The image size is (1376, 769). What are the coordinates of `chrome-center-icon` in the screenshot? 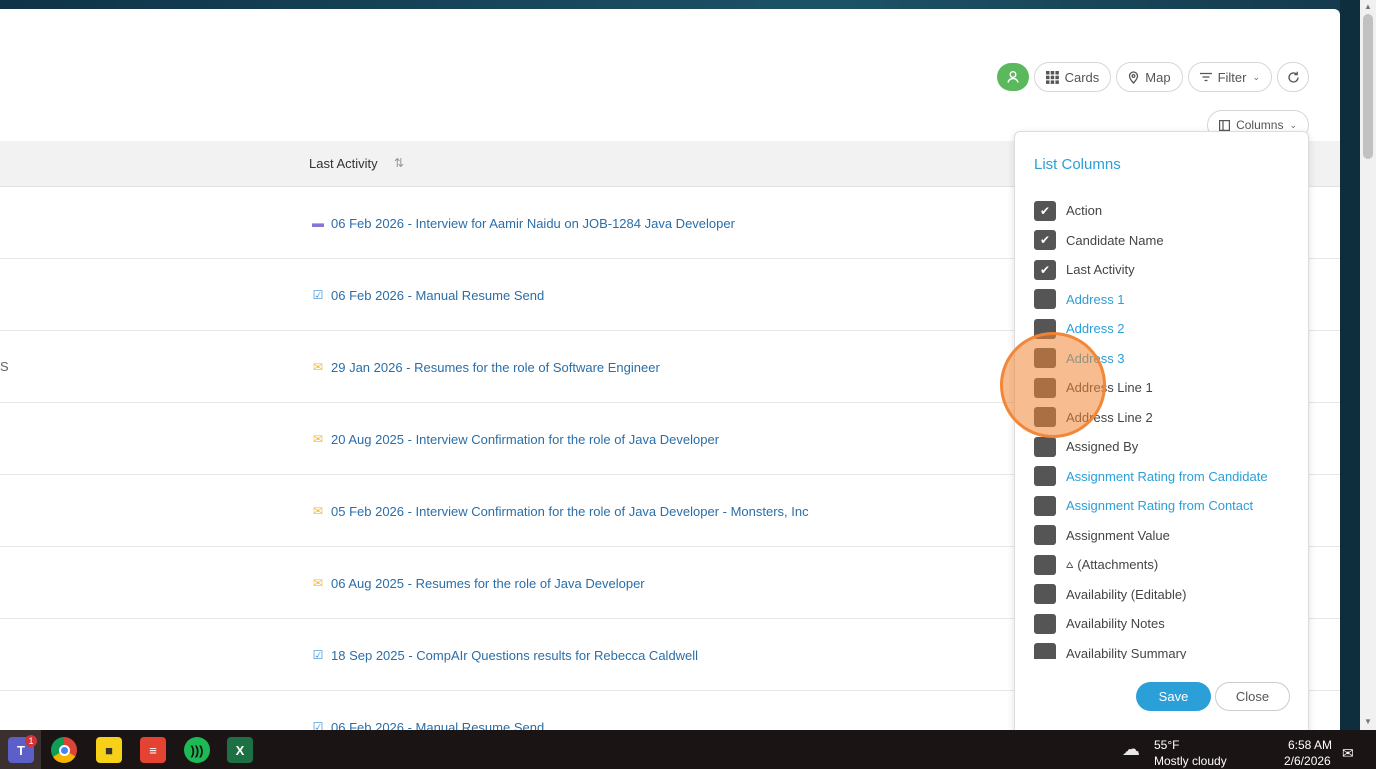 It's located at (64, 750).